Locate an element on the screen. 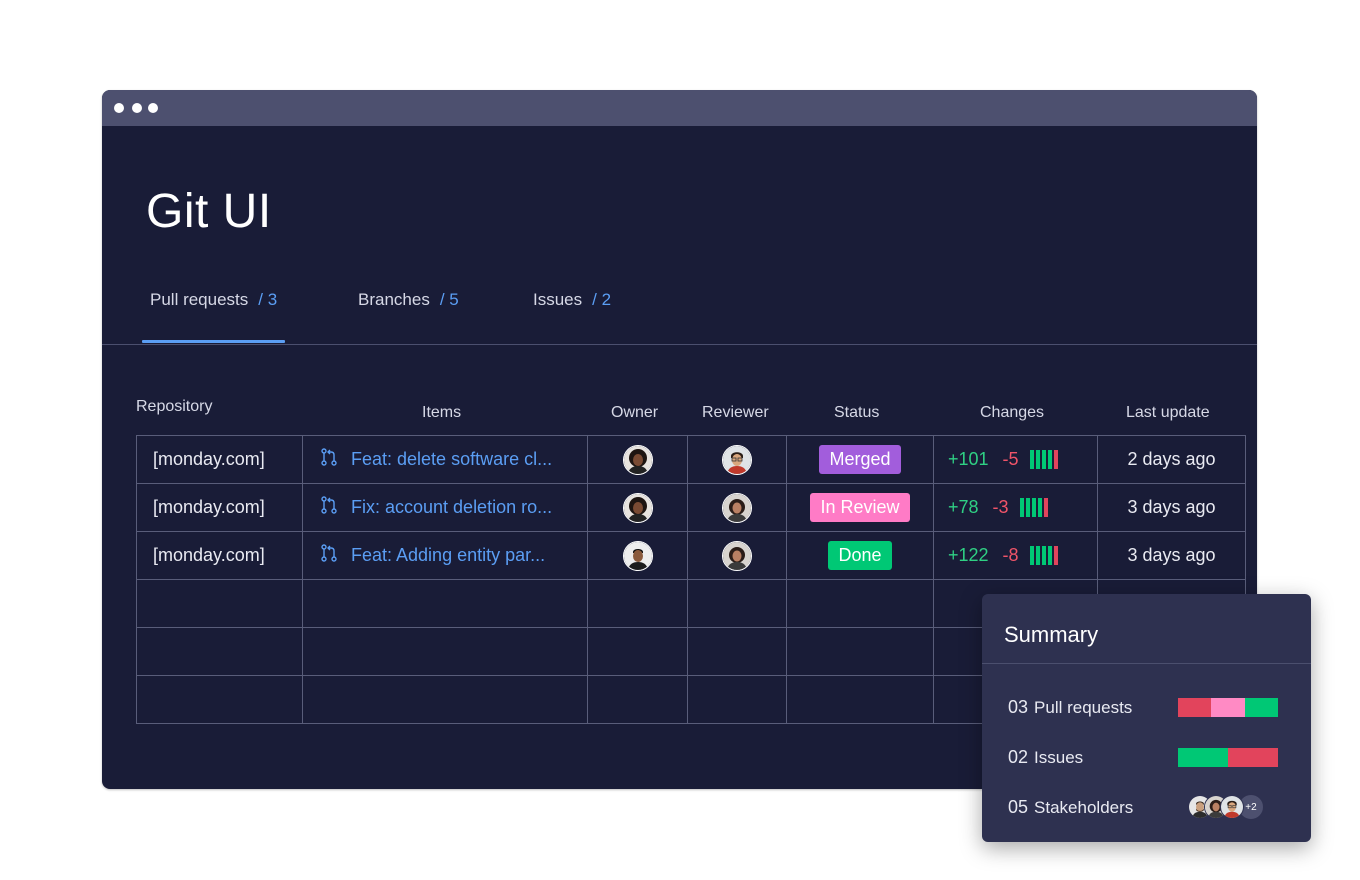  additions-count: +101 is located at coordinates (968, 459).